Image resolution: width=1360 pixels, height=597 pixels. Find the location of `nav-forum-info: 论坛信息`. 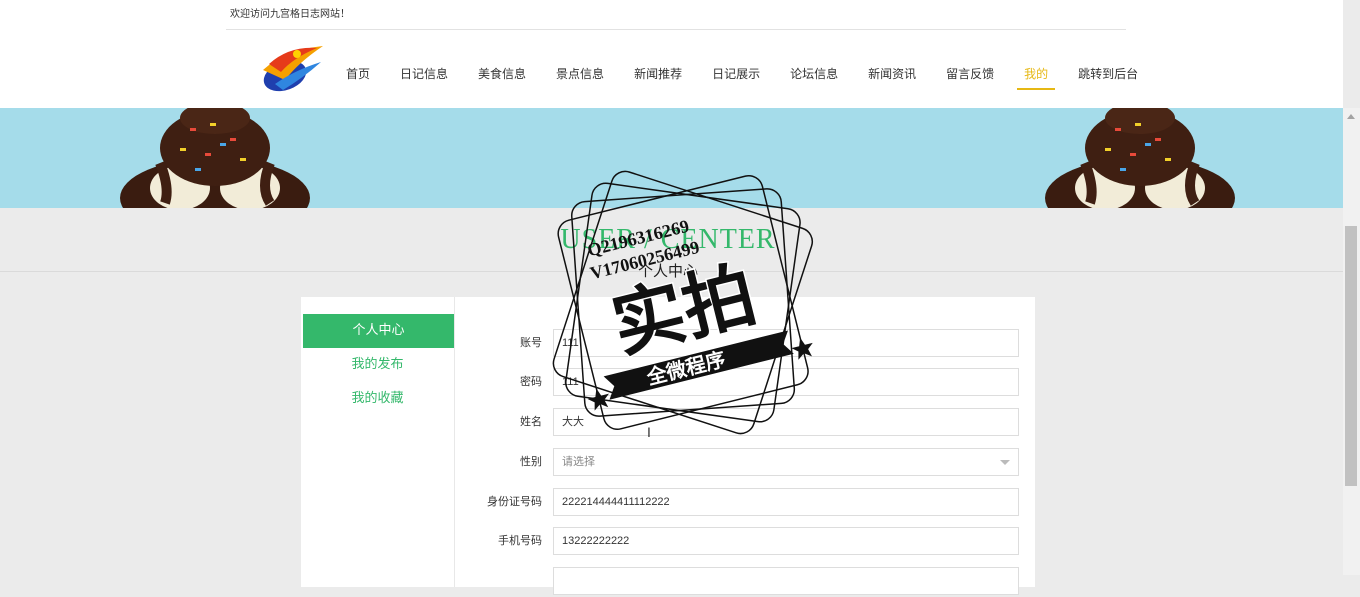

nav-forum-info: 论坛信息 is located at coordinates (814, 75).